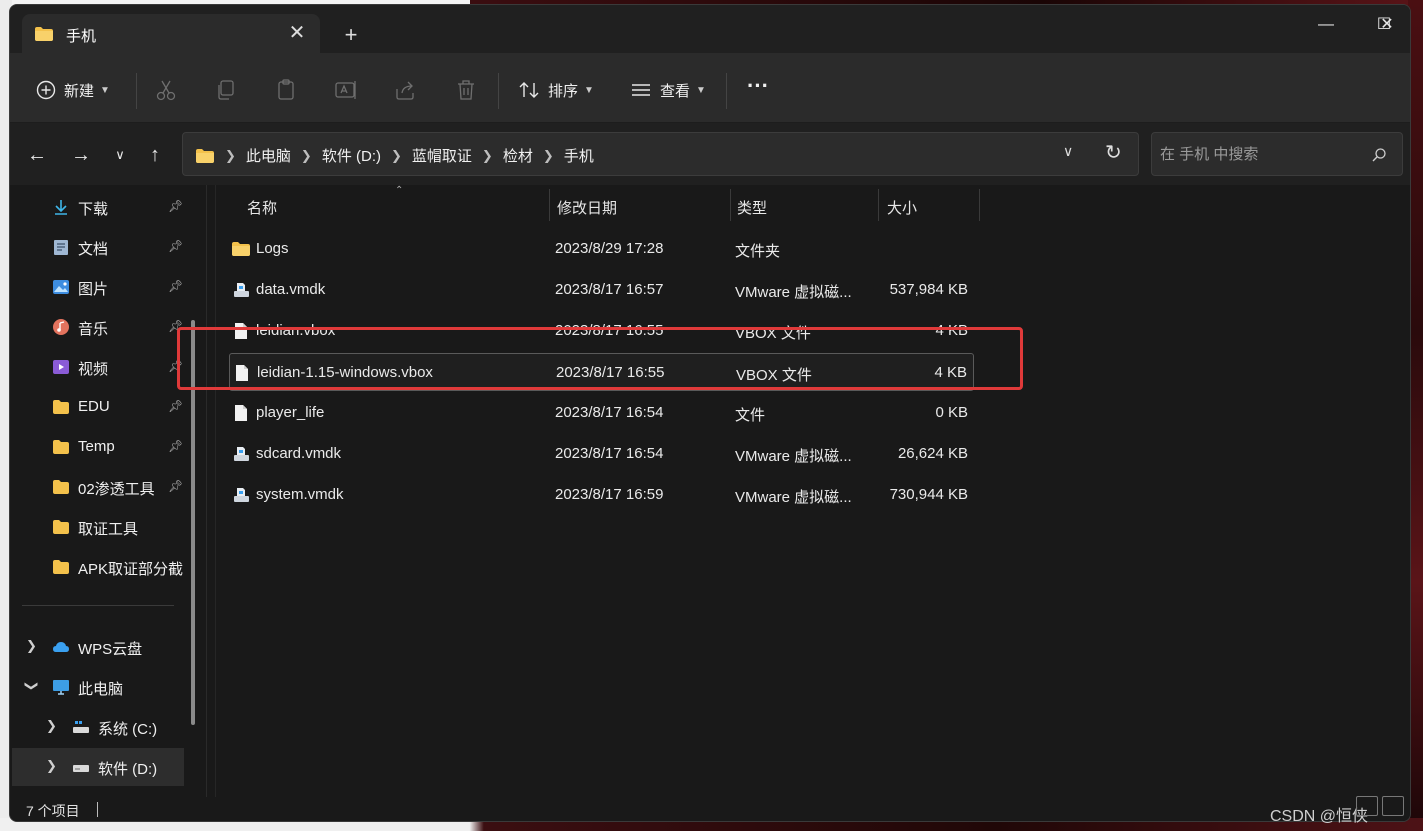 The height and width of the screenshot is (831, 1423). Describe the element at coordinates (397, 205) in the screenshot. I see `column-header-name: 名称` at that location.